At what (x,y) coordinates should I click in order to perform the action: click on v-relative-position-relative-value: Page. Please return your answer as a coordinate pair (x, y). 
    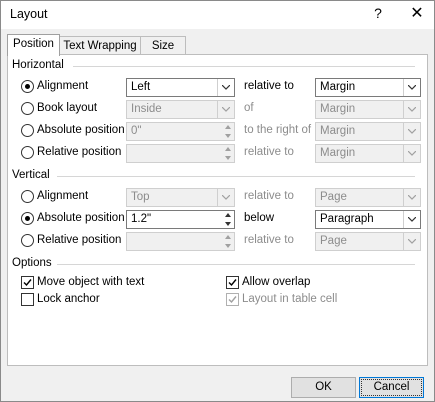
    Looking at the image, I should click on (333, 241).